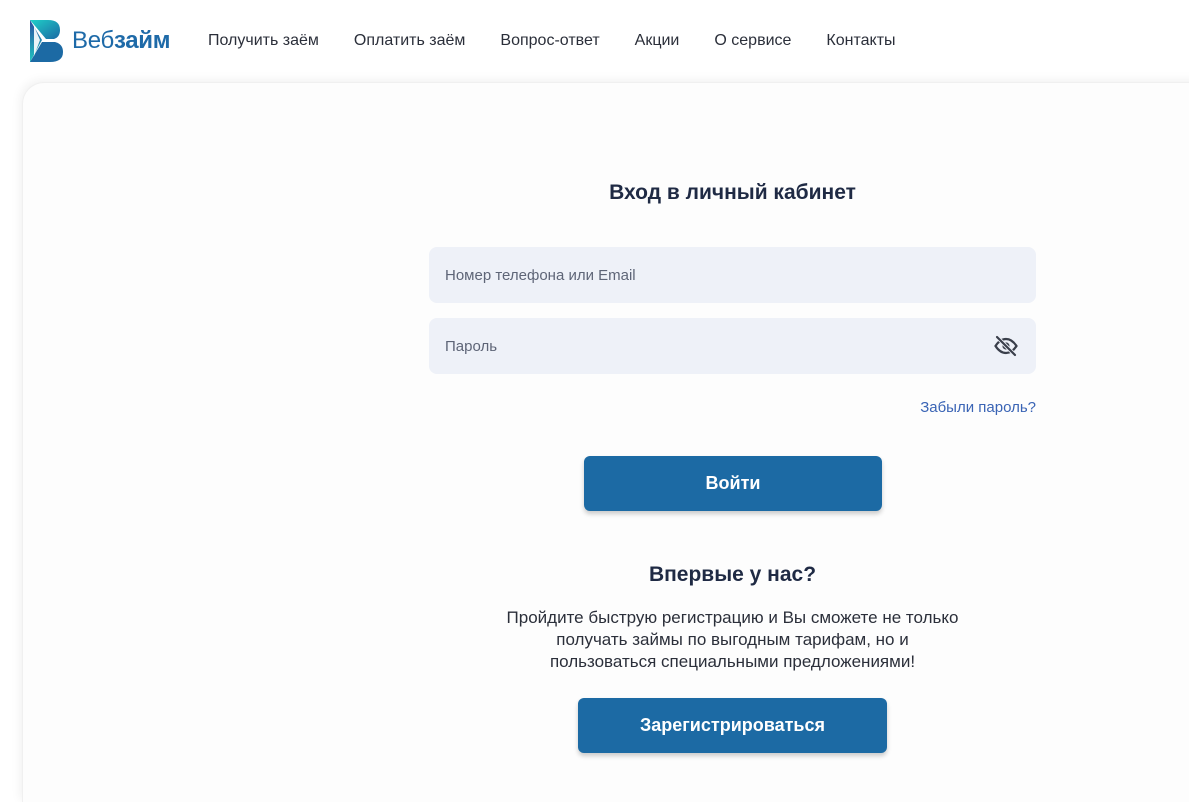 The image size is (1189, 802). I want to click on register-button: Зарегистрироваться, so click(732, 725).